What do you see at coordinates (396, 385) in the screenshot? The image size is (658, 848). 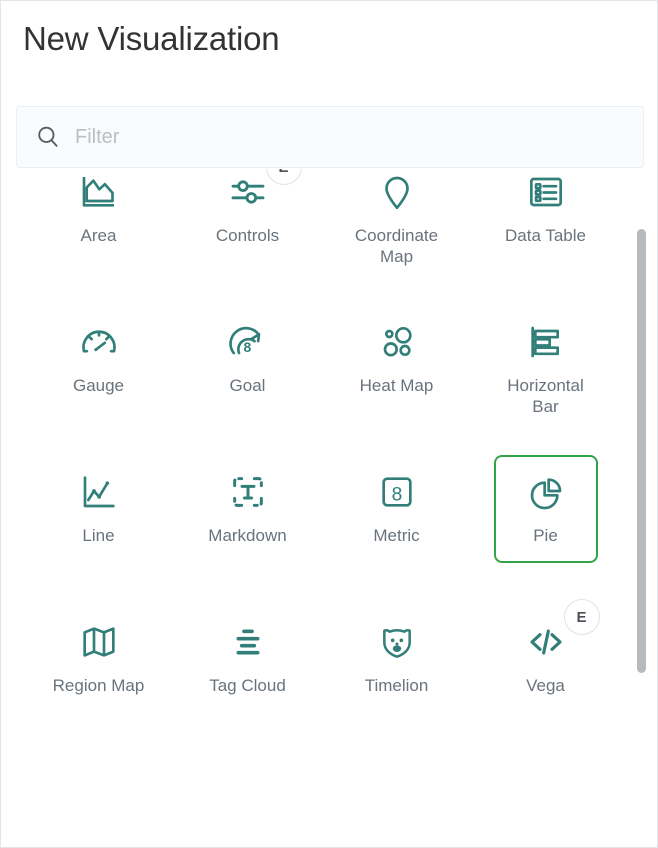 I see `viz-type-label: Heat Map` at bounding box center [396, 385].